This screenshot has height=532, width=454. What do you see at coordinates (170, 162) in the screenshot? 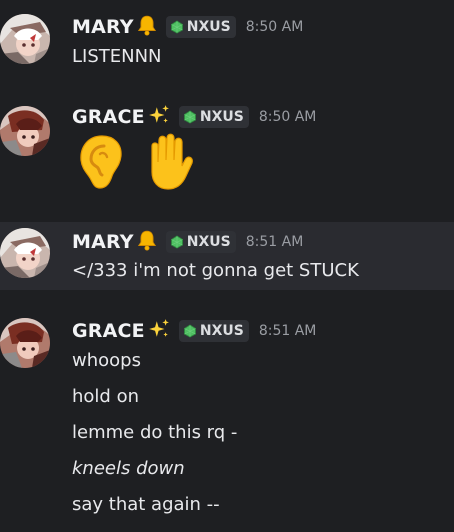
I see `raised-hand-emoji` at bounding box center [170, 162].